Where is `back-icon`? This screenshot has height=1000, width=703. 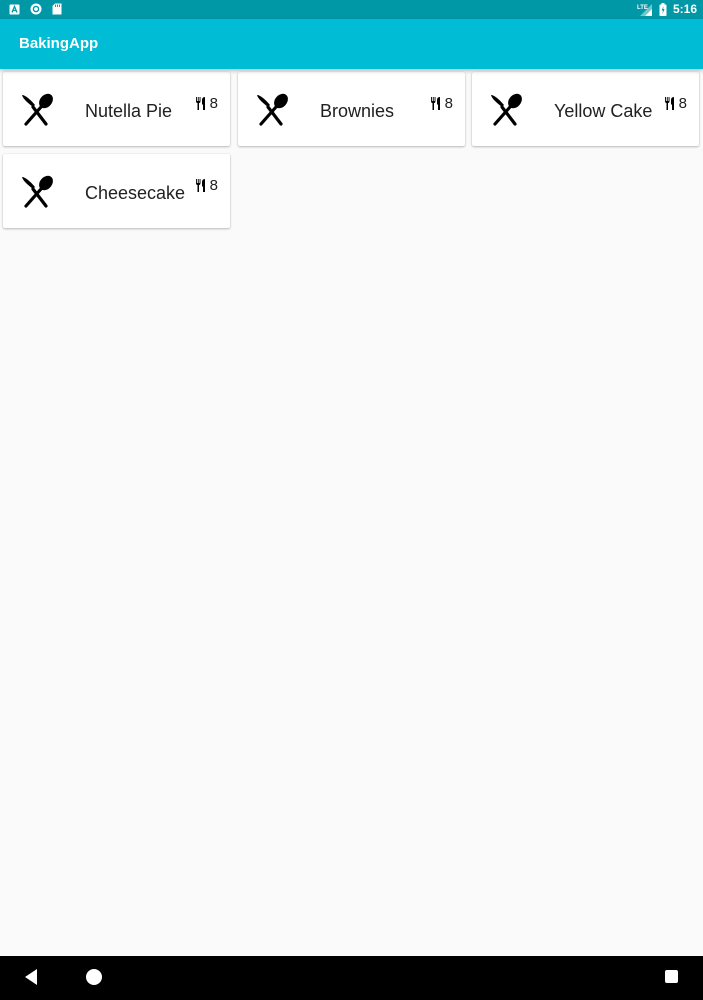 back-icon is located at coordinates (31, 977).